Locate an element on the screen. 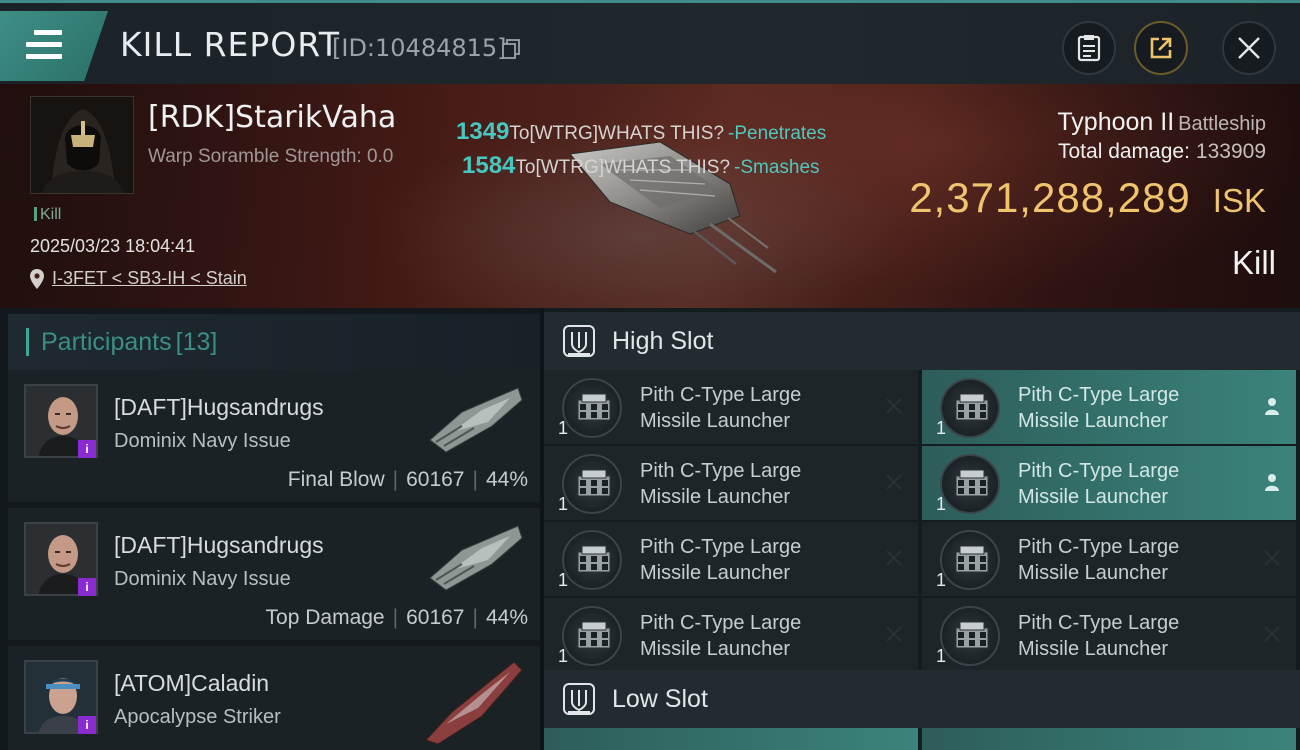 The width and height of the screenshot is (1300, 750). participant-role: Top Damage is located at coordinates (325, 617).